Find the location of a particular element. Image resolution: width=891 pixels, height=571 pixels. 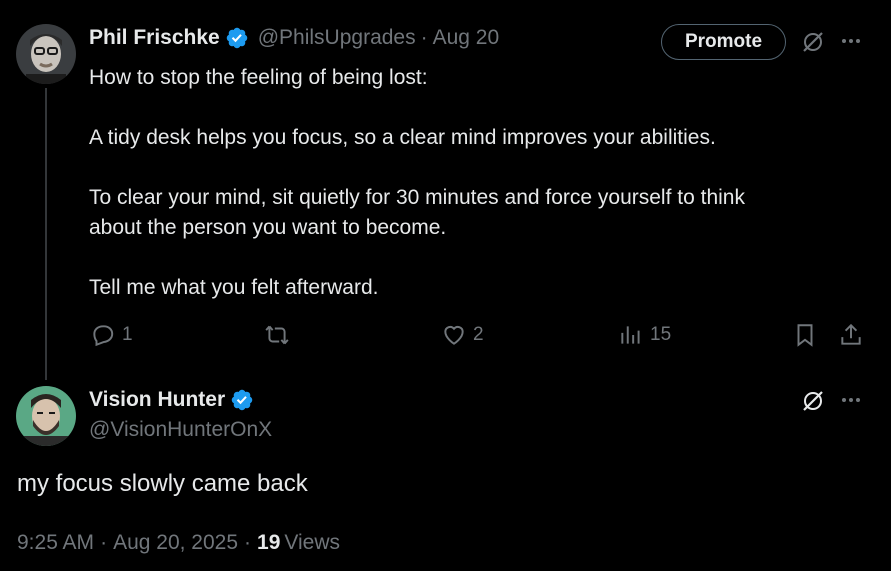

like-button: 2 is located at coordinates (462, 335).